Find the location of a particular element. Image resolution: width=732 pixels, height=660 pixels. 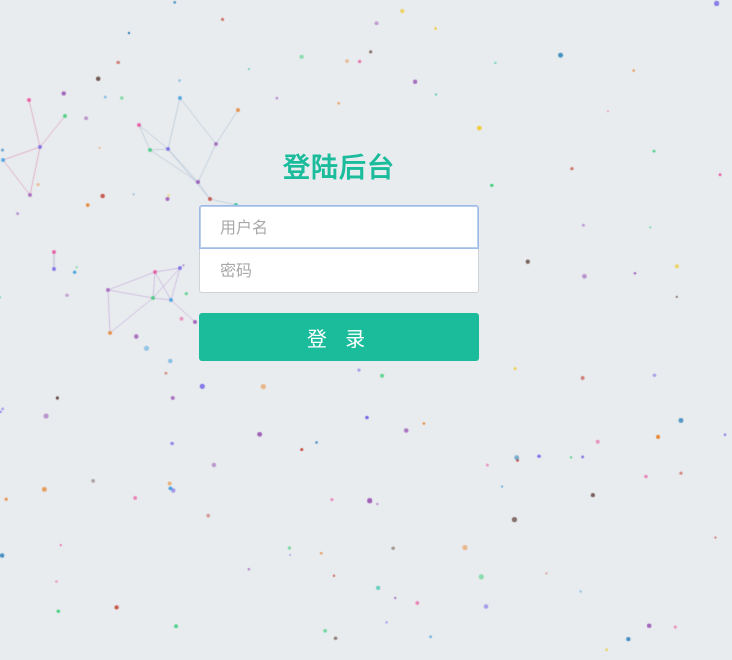

password-input is located at coordinates (339, 271).